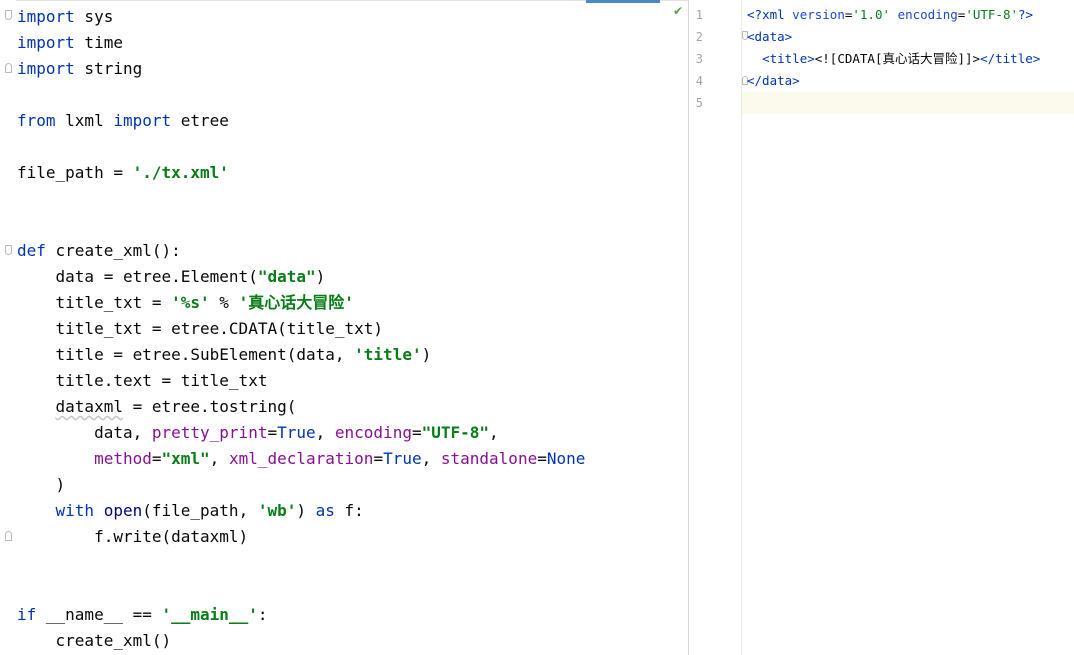 This screenshot has width=1074, height=655. I want to click on line-number: 1, so click(699, 15).